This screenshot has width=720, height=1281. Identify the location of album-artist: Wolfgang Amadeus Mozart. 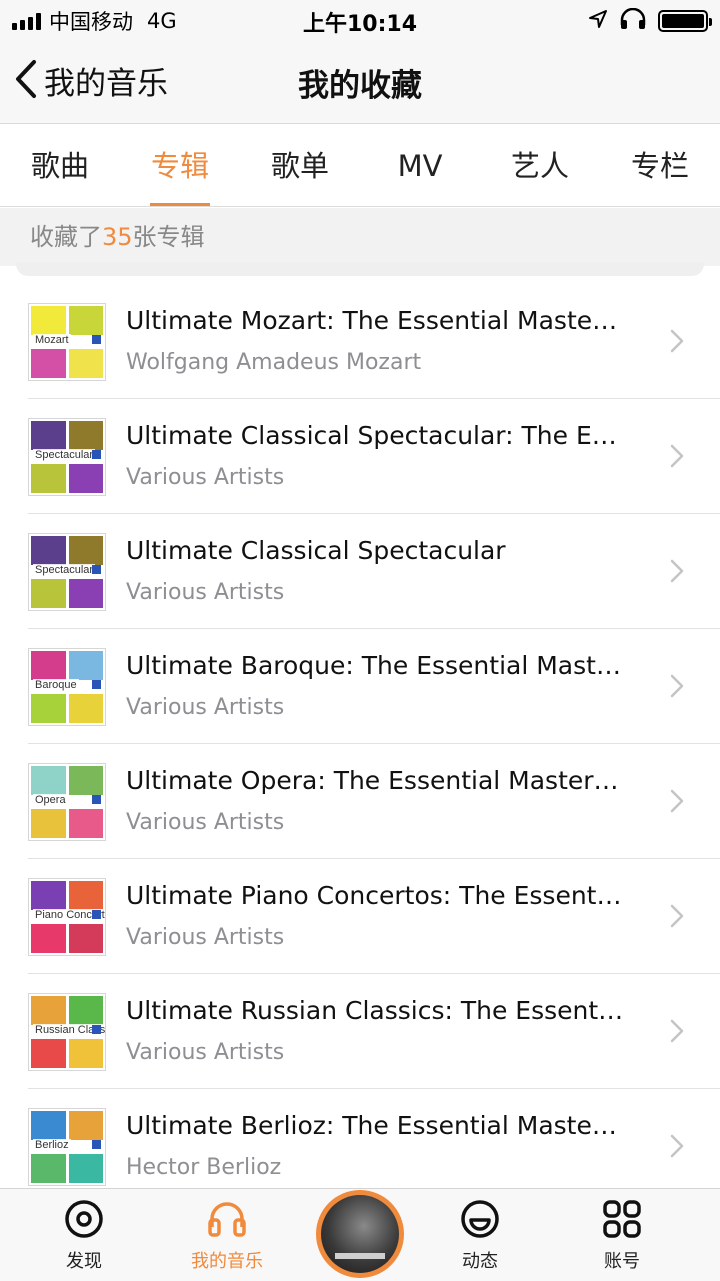
(274, 362).